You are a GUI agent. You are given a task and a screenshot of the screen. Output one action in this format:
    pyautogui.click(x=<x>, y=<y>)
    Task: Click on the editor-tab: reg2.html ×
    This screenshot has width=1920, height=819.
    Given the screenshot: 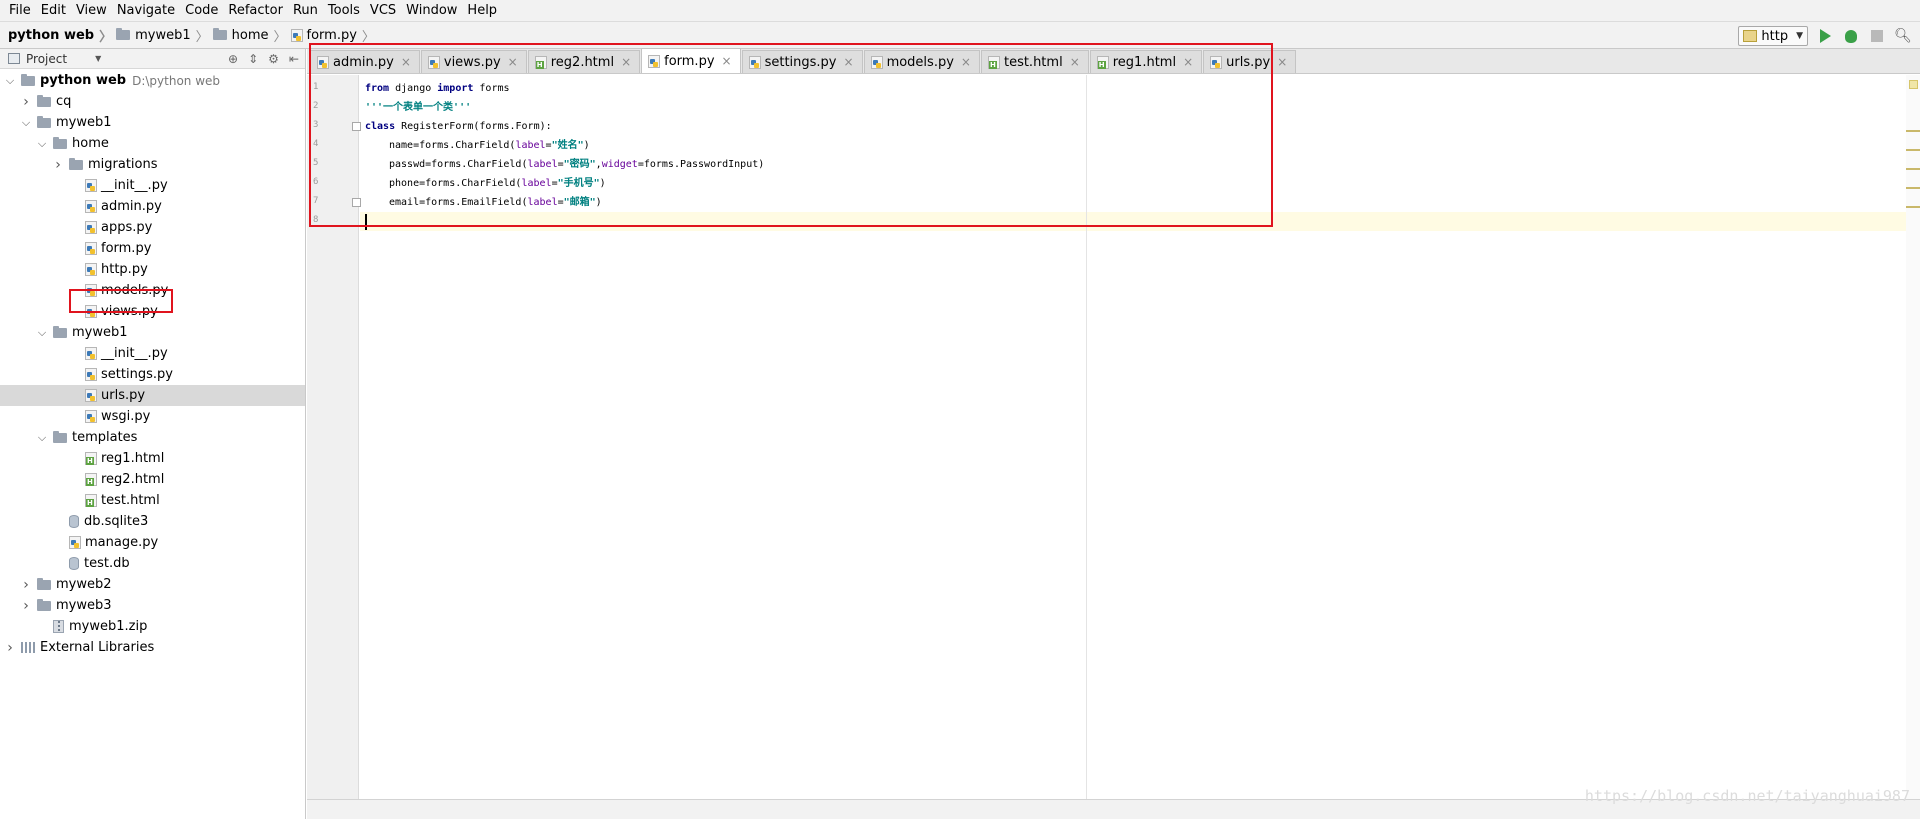 What is the action you would take?
    pyautogui.click(x=584, y=61)
    